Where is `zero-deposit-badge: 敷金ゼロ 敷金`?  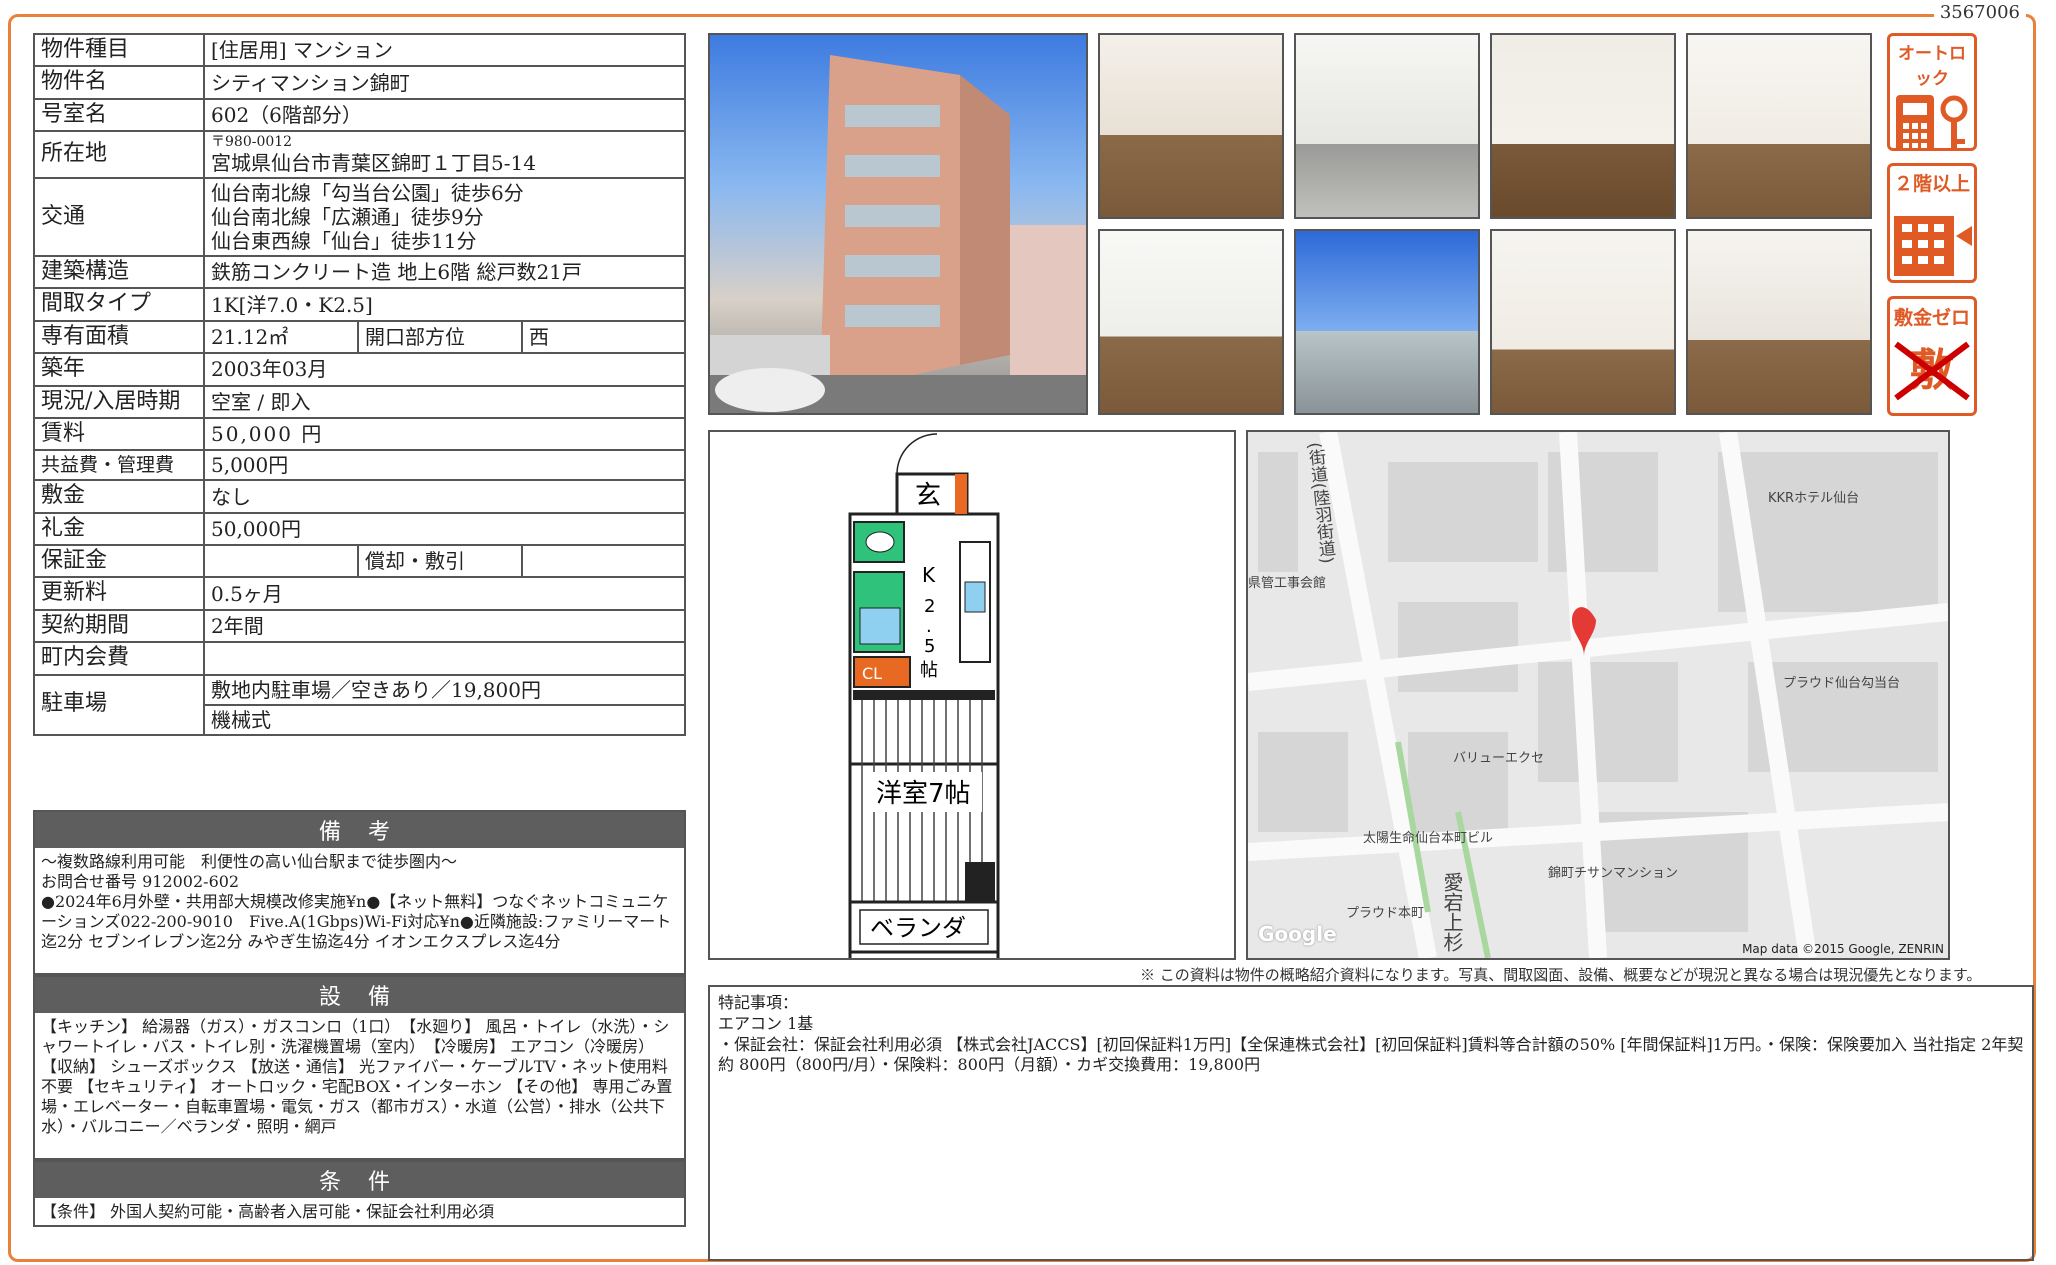 zero-deposit-badge: 敷金ゼロ 敷金 is located at coordinates (1932, 356).